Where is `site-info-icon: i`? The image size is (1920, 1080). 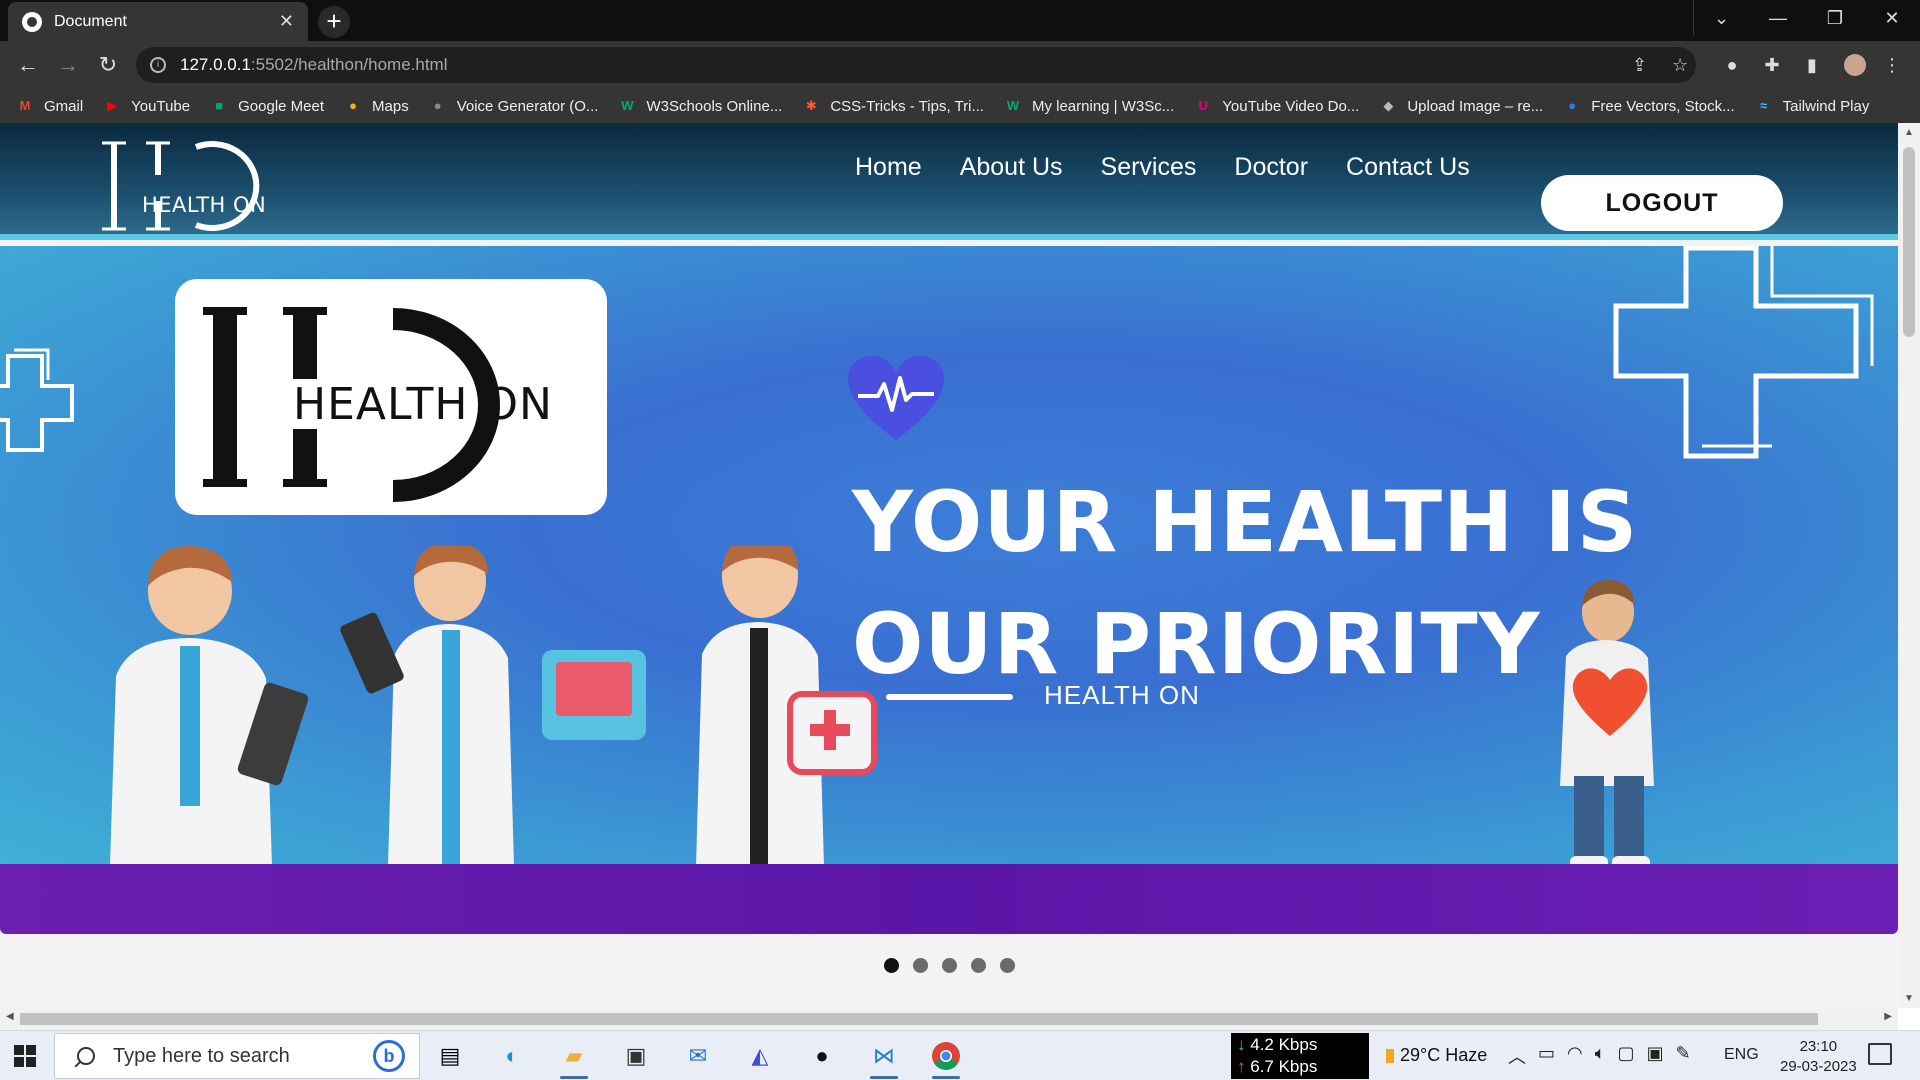 site-info-icon: i is located at coordinates (158, 65).